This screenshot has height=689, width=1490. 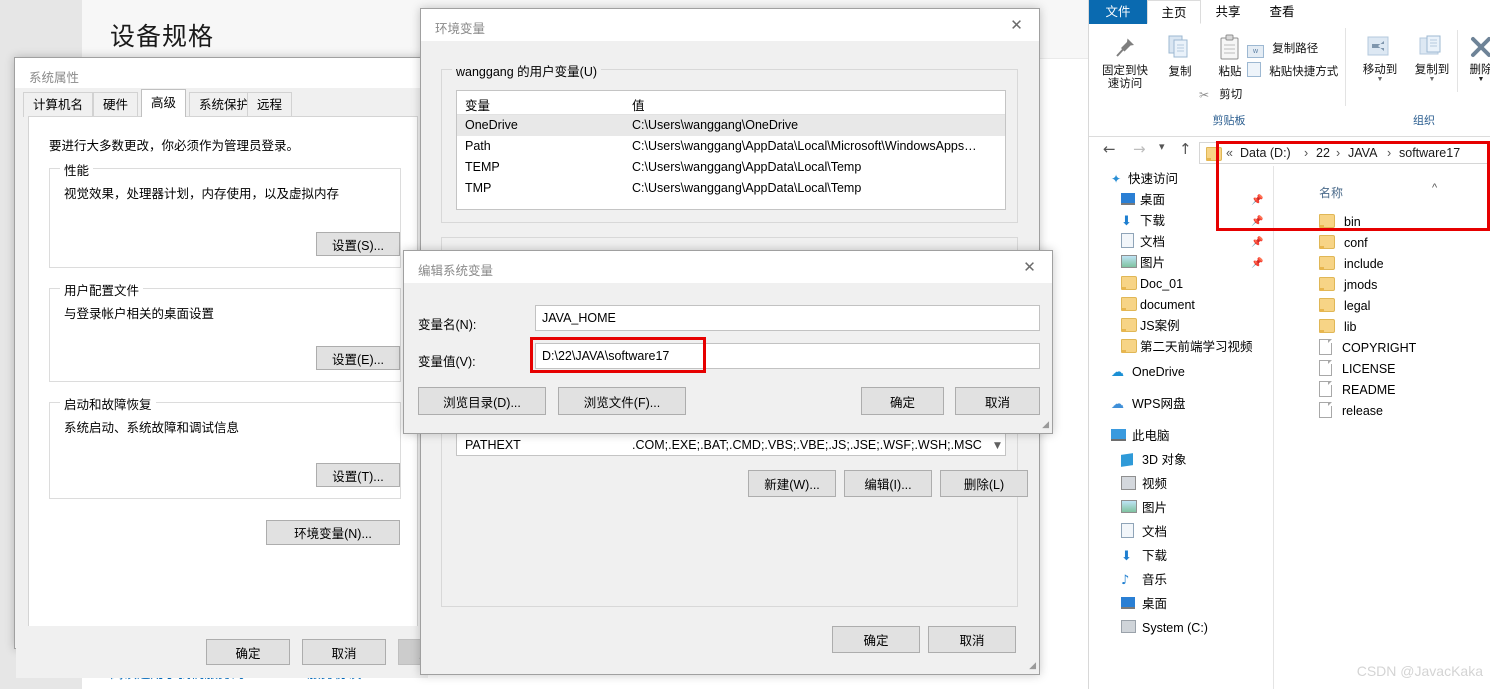 I want to click on variable-name-input: JAVA_HOME, so click(x=787, y=318).